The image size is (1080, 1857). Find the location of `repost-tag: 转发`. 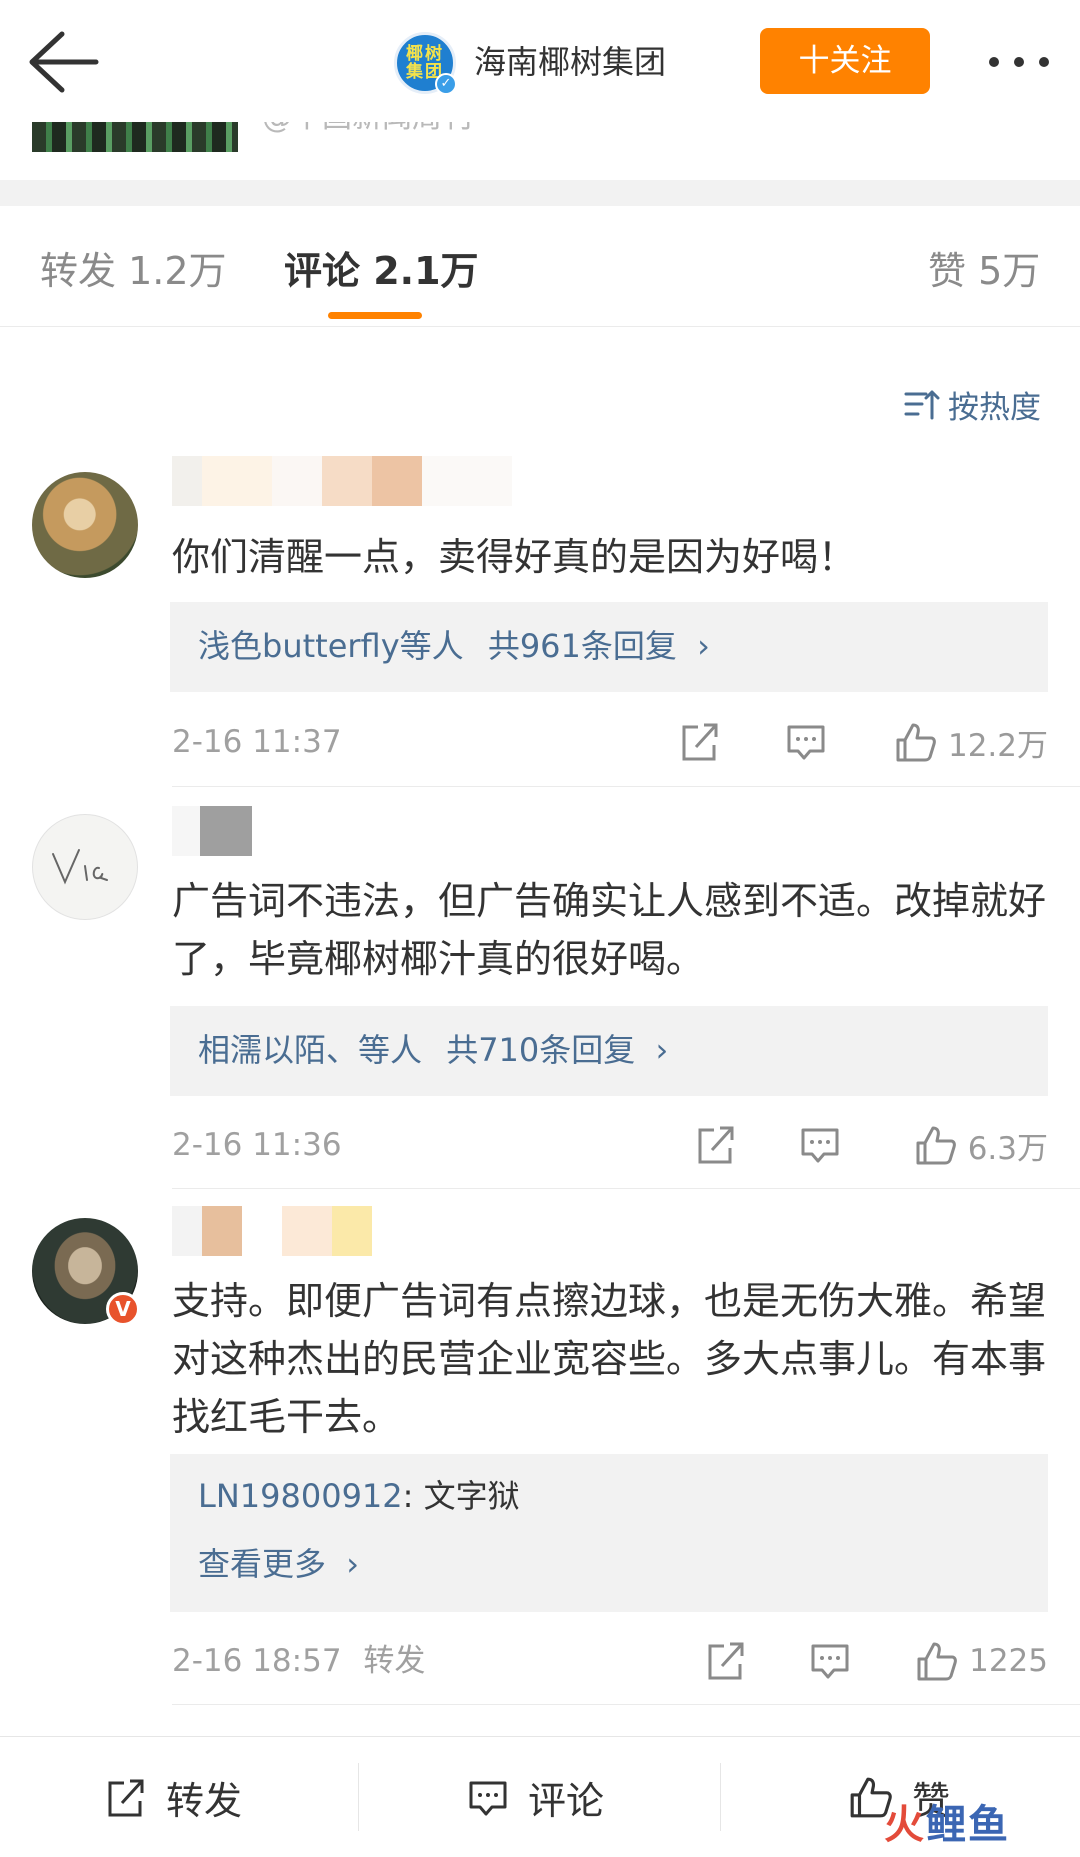

repost-tag: 转发 is located at coordinates (394, 1661).